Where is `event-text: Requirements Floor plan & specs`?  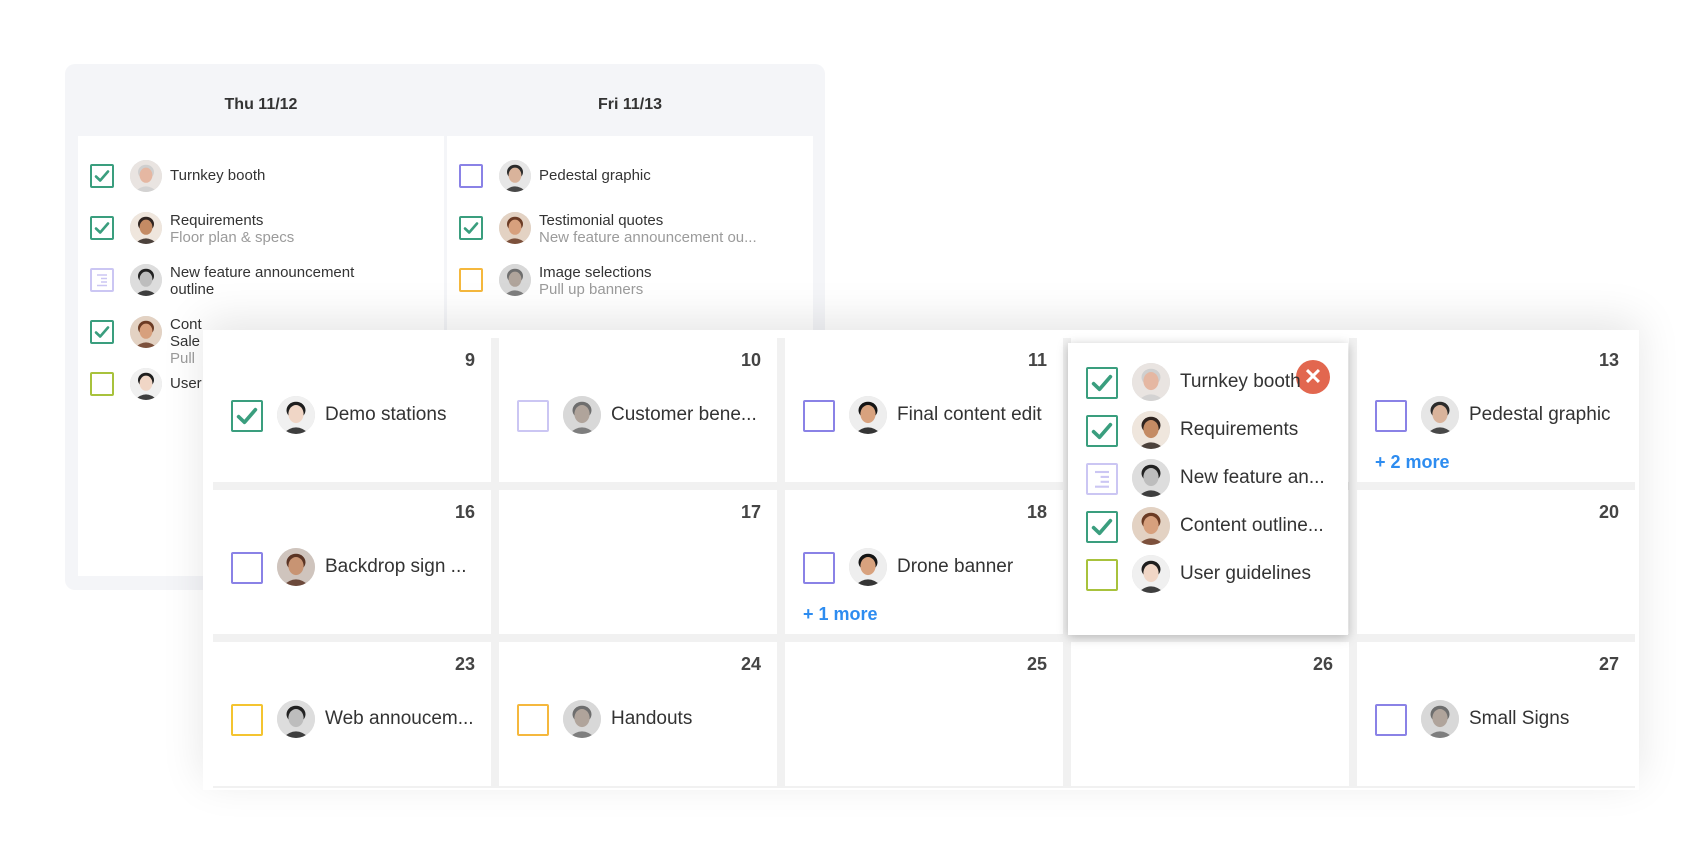 event-text: Requirements Floor plan & specs is located at coordinates (305, 229).